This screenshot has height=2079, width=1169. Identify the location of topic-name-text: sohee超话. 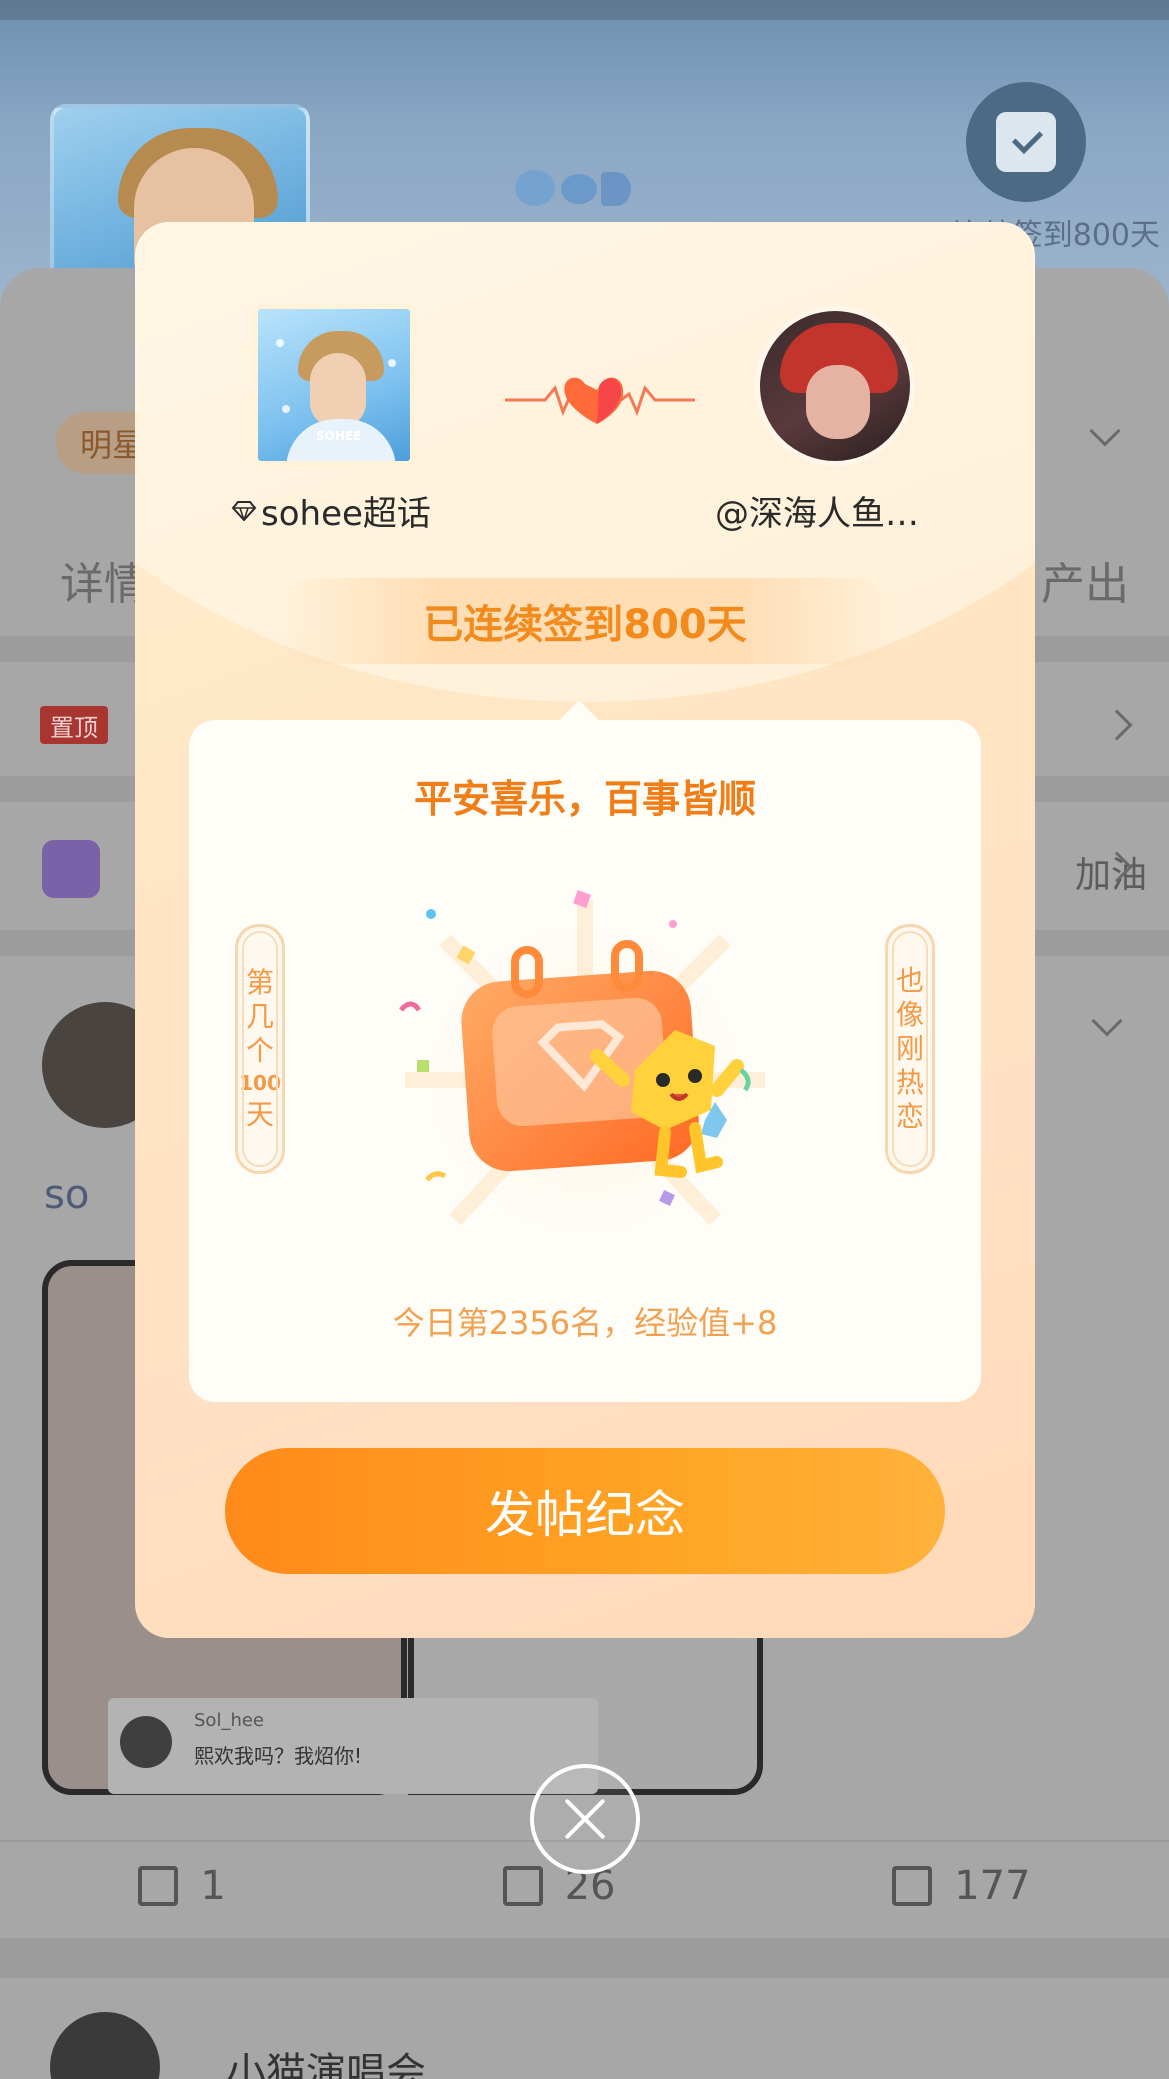
(346, 514).